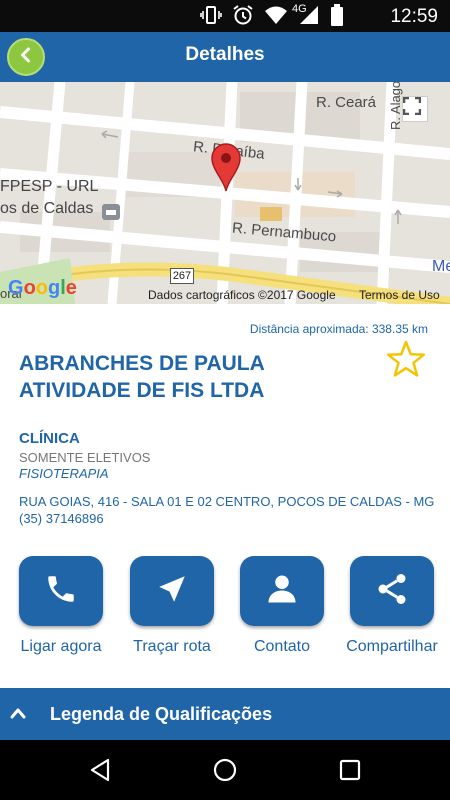 The height and width of the screenshot is (800, 450). Describe the element at coordinates (100, 772) in the screenshot. I see `back-triangle-icon` at that location.